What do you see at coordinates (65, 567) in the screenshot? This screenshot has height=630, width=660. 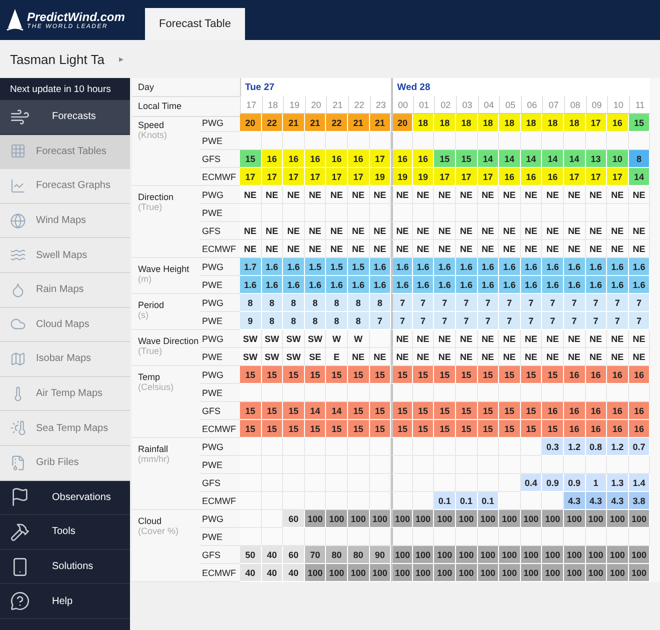 I see `sidebar-item: Solutions` at bounding box center [65, 567].